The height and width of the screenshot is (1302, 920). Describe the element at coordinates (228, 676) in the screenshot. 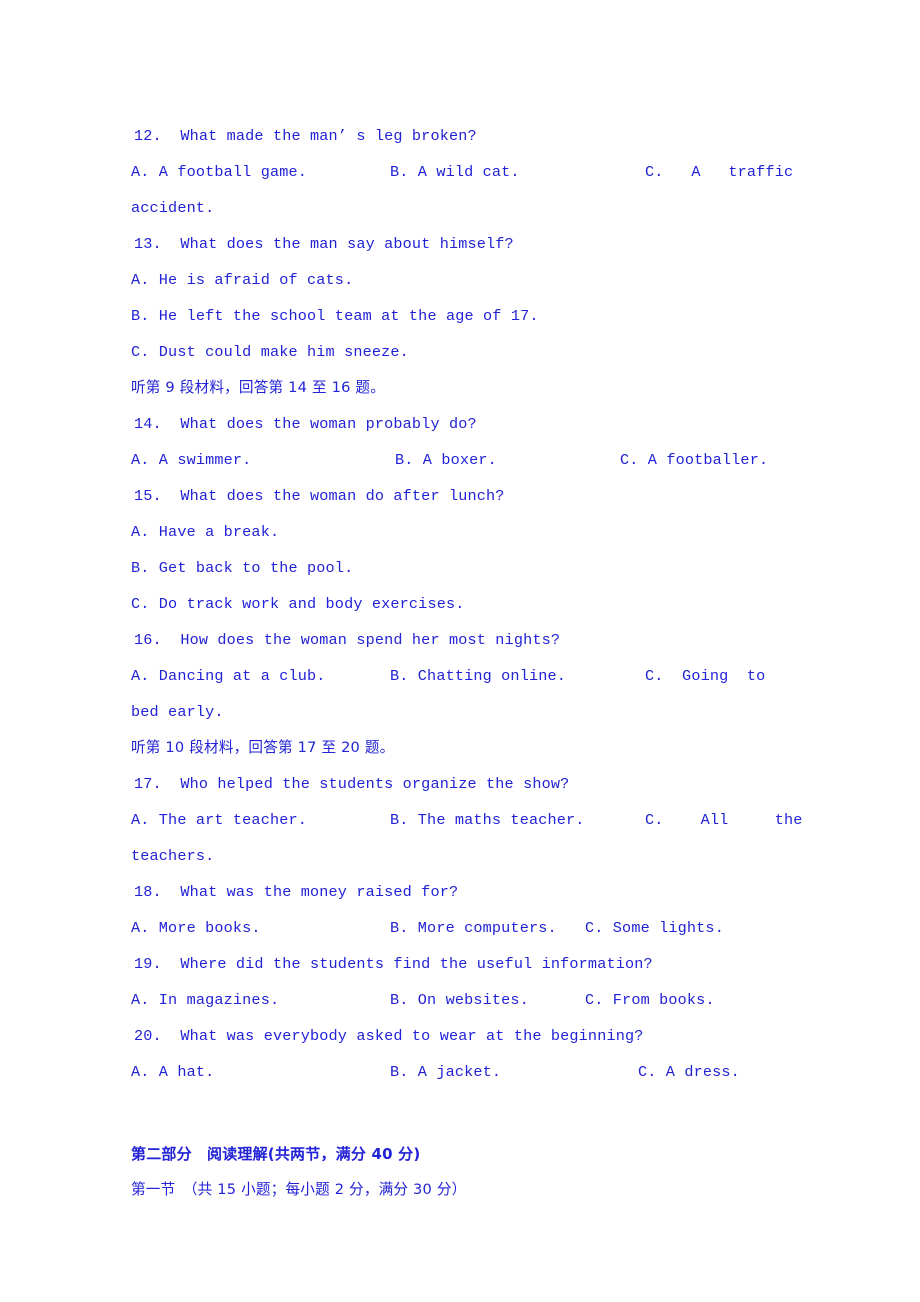

I see `question-16-option-a: A. Dancing at a club.` at that location.